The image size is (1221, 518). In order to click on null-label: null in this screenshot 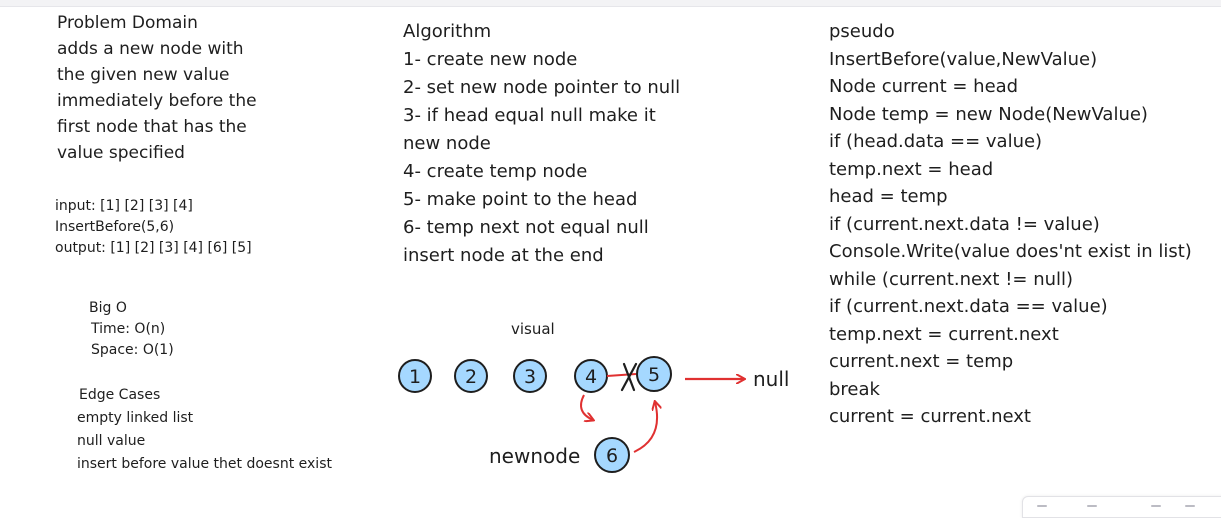, I will do `click(771, 379)`.